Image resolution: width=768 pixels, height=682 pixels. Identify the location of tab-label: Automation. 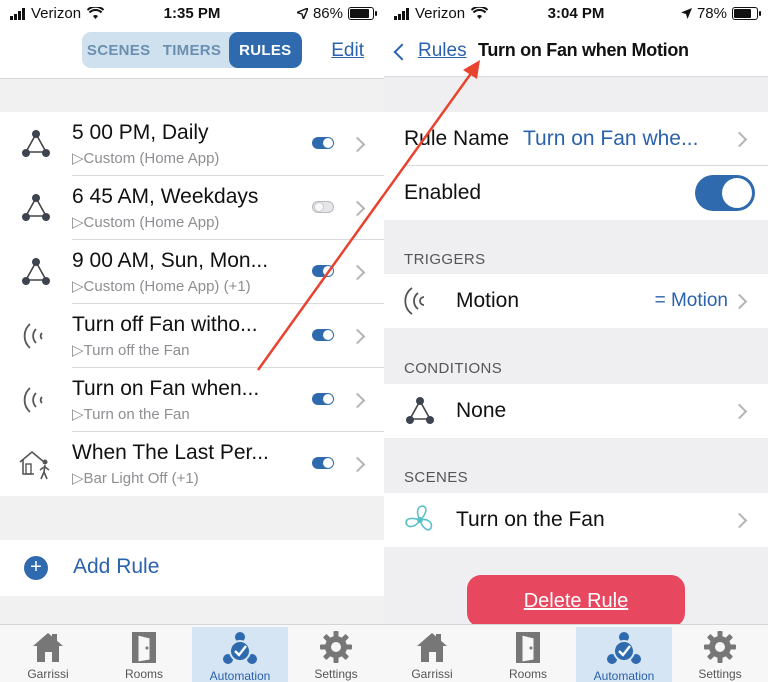
(624, 675).